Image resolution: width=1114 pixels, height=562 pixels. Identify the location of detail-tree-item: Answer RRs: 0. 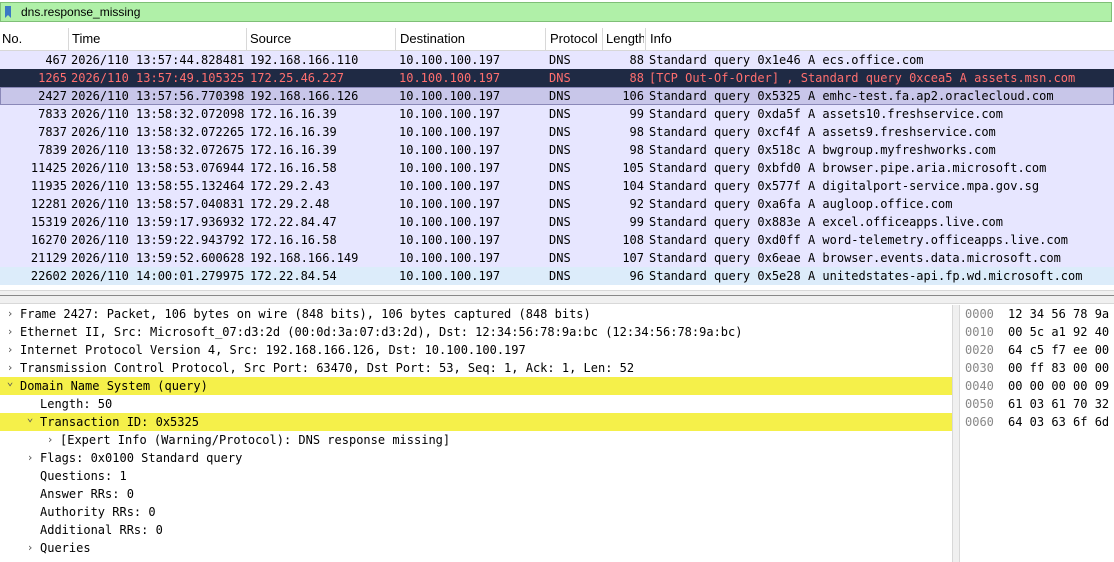
(476, 494).